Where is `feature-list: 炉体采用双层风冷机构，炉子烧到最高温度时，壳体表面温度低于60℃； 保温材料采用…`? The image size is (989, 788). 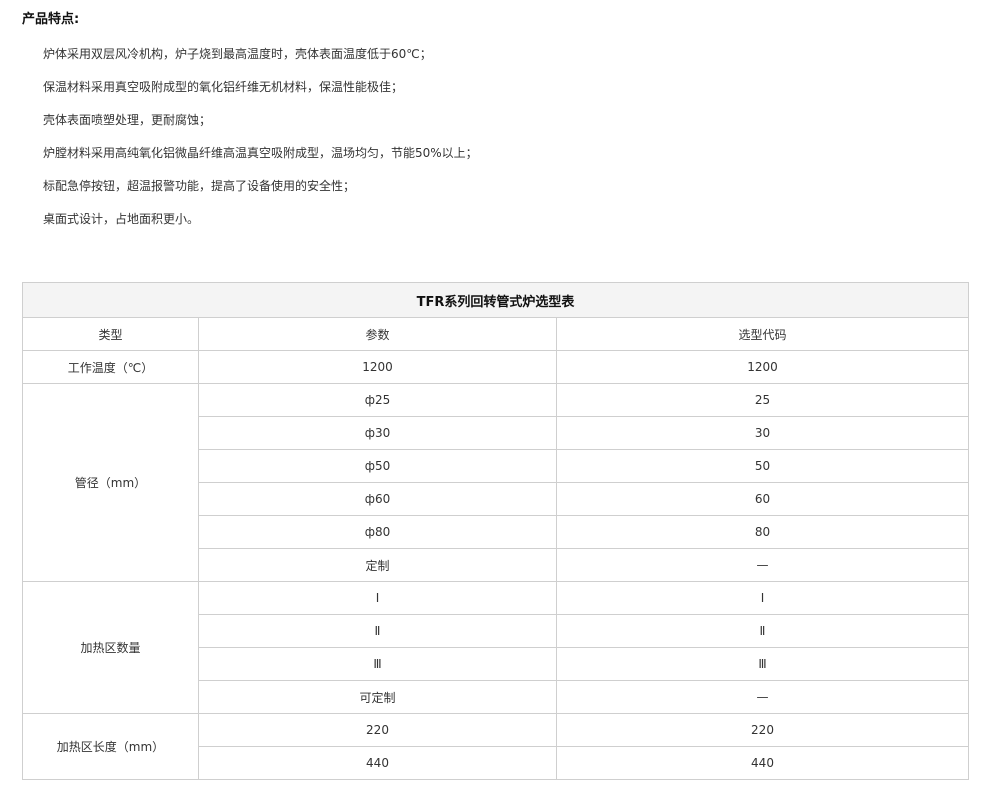
feature-list: 炉体采用双层风冷机构，炉子烧到最高温度时，壳体表面温度低于60℃； 保温材料采用… is located at coordinates (260, 143).